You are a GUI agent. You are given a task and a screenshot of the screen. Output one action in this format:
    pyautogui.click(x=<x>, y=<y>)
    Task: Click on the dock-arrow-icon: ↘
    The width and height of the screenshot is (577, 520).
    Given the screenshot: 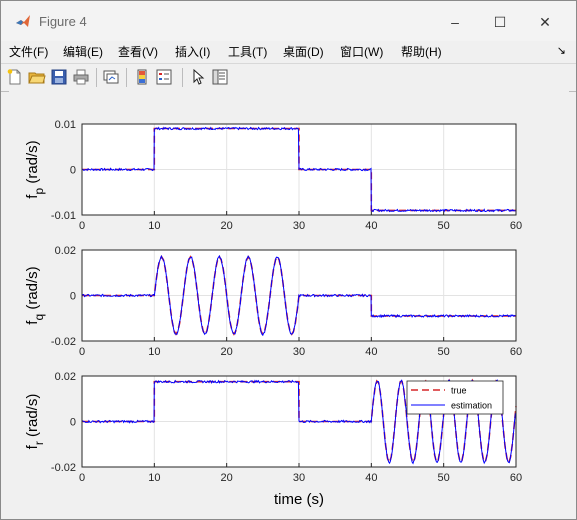 What is the action you would take?
    pyautogui.click(x=561, y=50)
    